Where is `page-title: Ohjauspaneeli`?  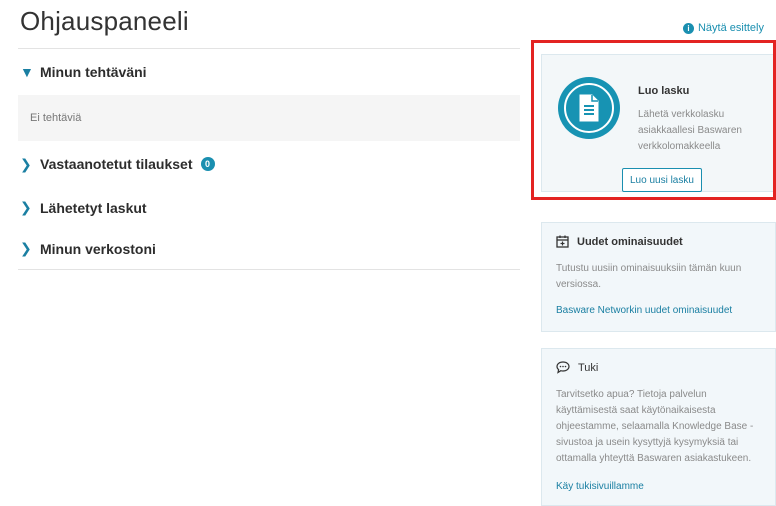 page-title: Ohjauspaneeli is located at coordinates (104, 21).